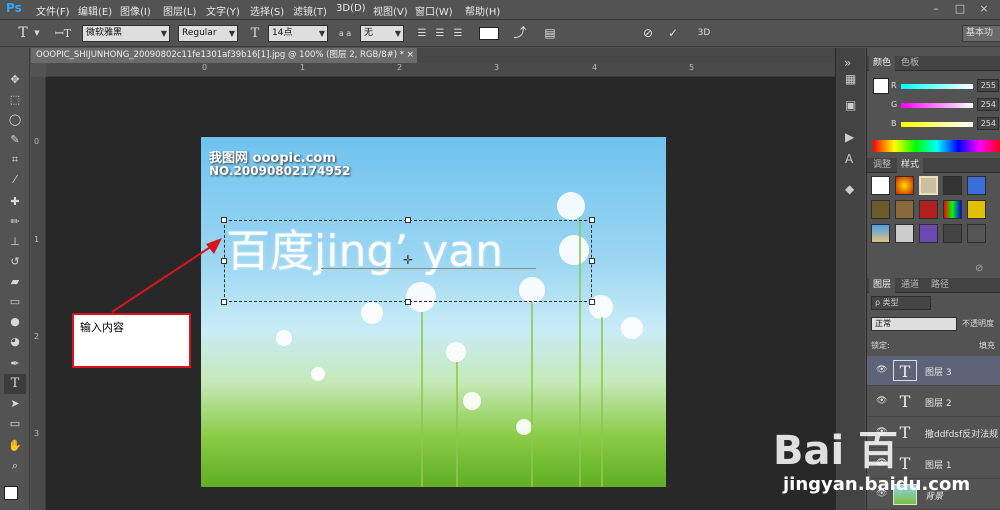  Describe the element at coordinates (95, 10) in the screenshot. I see `menu-edit: 编辑(E)` at that location.